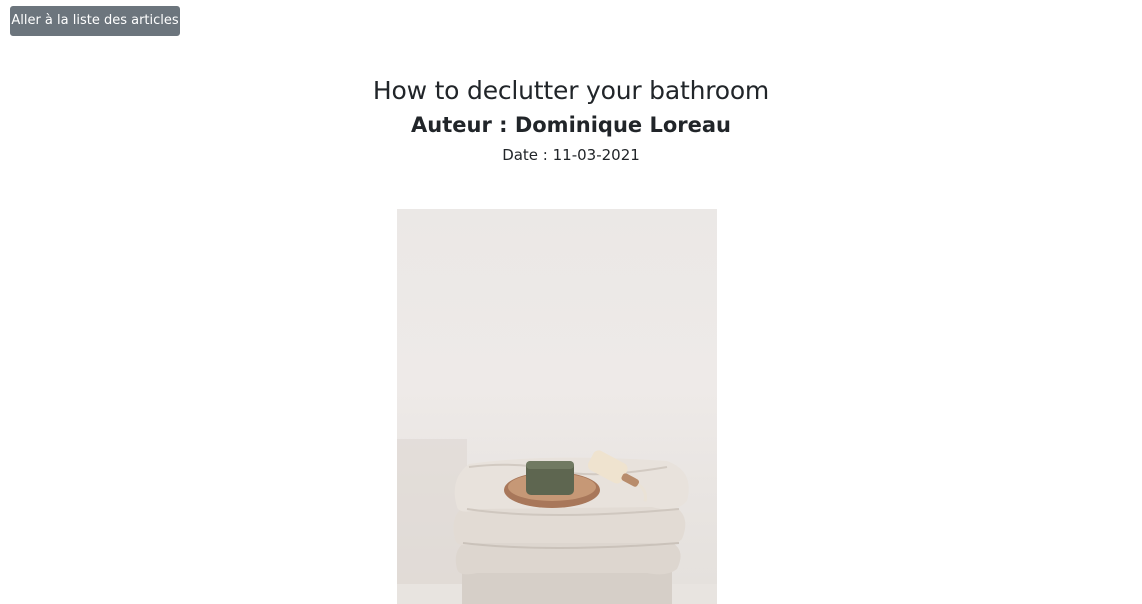  I want to click on article-date: Date : 11-03-2021, so click(571, 155).